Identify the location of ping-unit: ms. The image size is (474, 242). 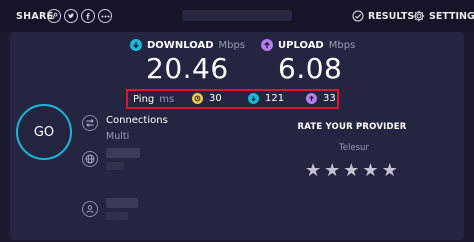
(167, 99).